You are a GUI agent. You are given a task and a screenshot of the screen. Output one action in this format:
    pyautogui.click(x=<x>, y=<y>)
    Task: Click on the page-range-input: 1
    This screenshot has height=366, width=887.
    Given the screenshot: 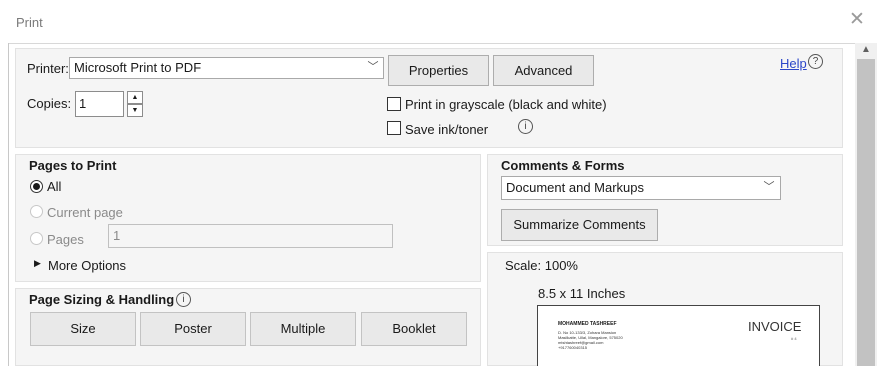 What is the action you would take?
    pyautogui.click(x=250, y=236)
    